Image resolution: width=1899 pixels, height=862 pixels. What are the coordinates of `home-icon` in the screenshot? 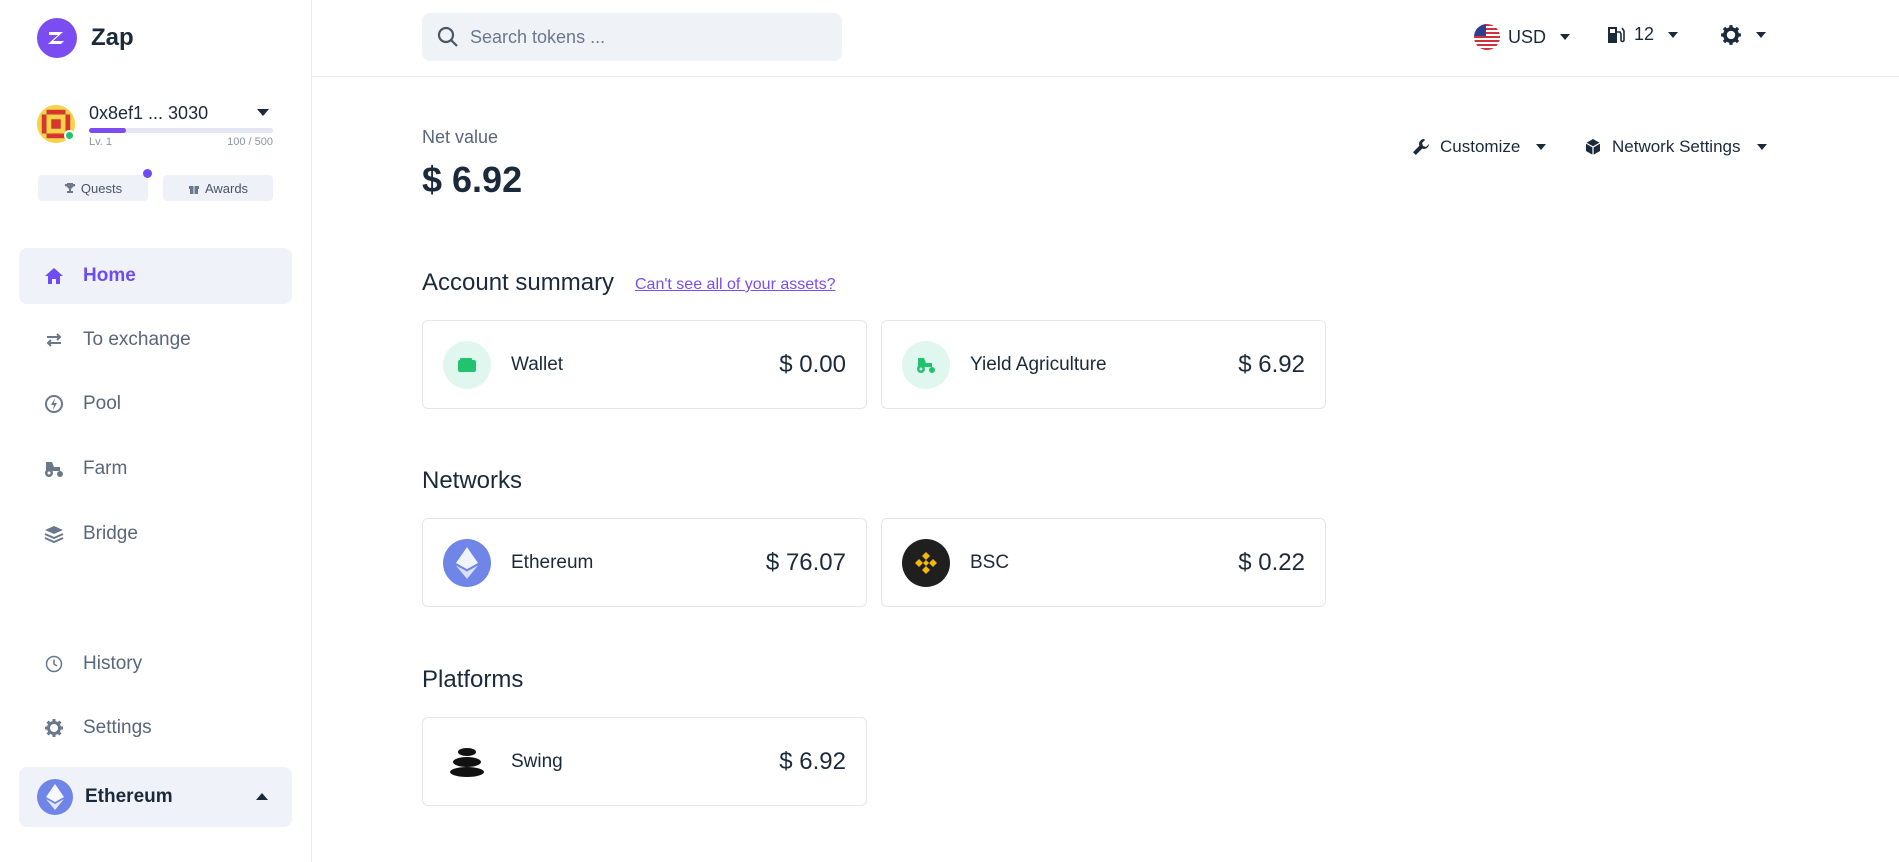 It's located at (54, 276).